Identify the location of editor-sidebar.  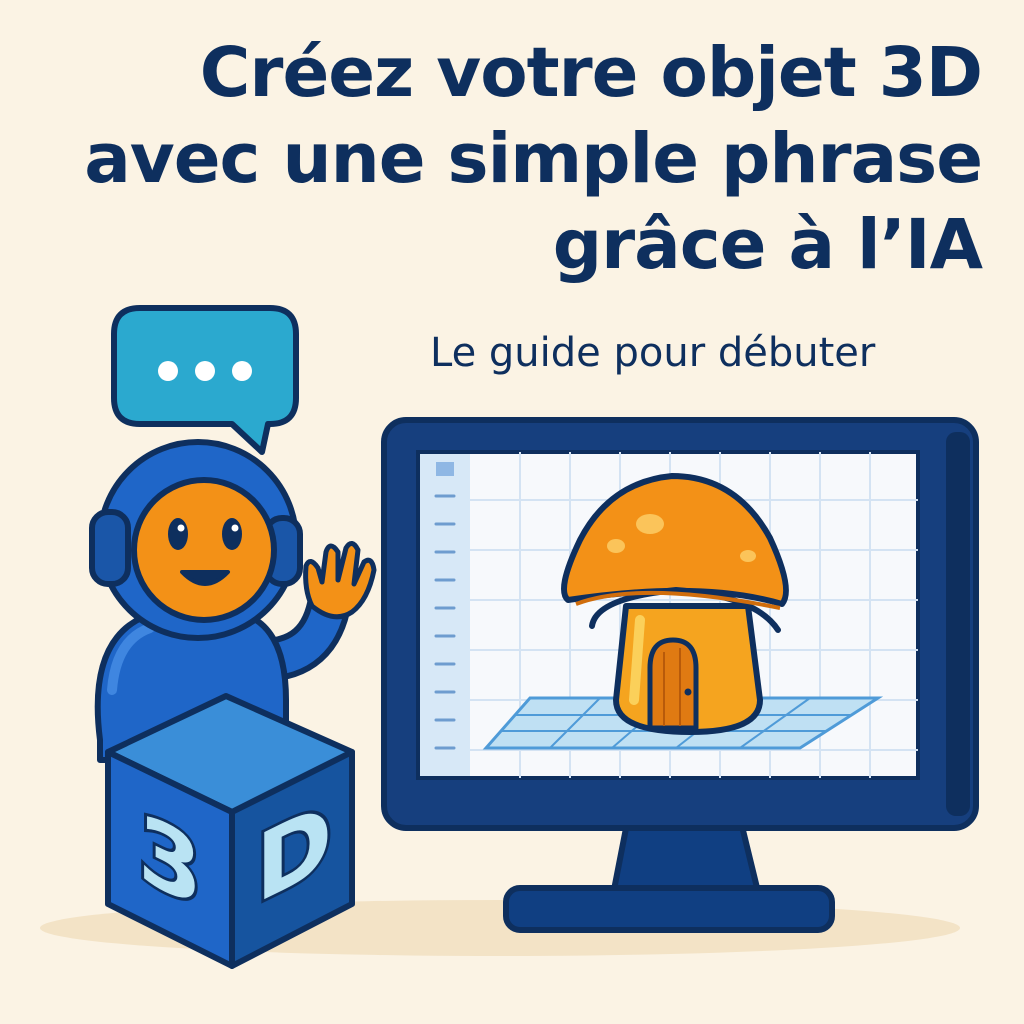
(445, 615).